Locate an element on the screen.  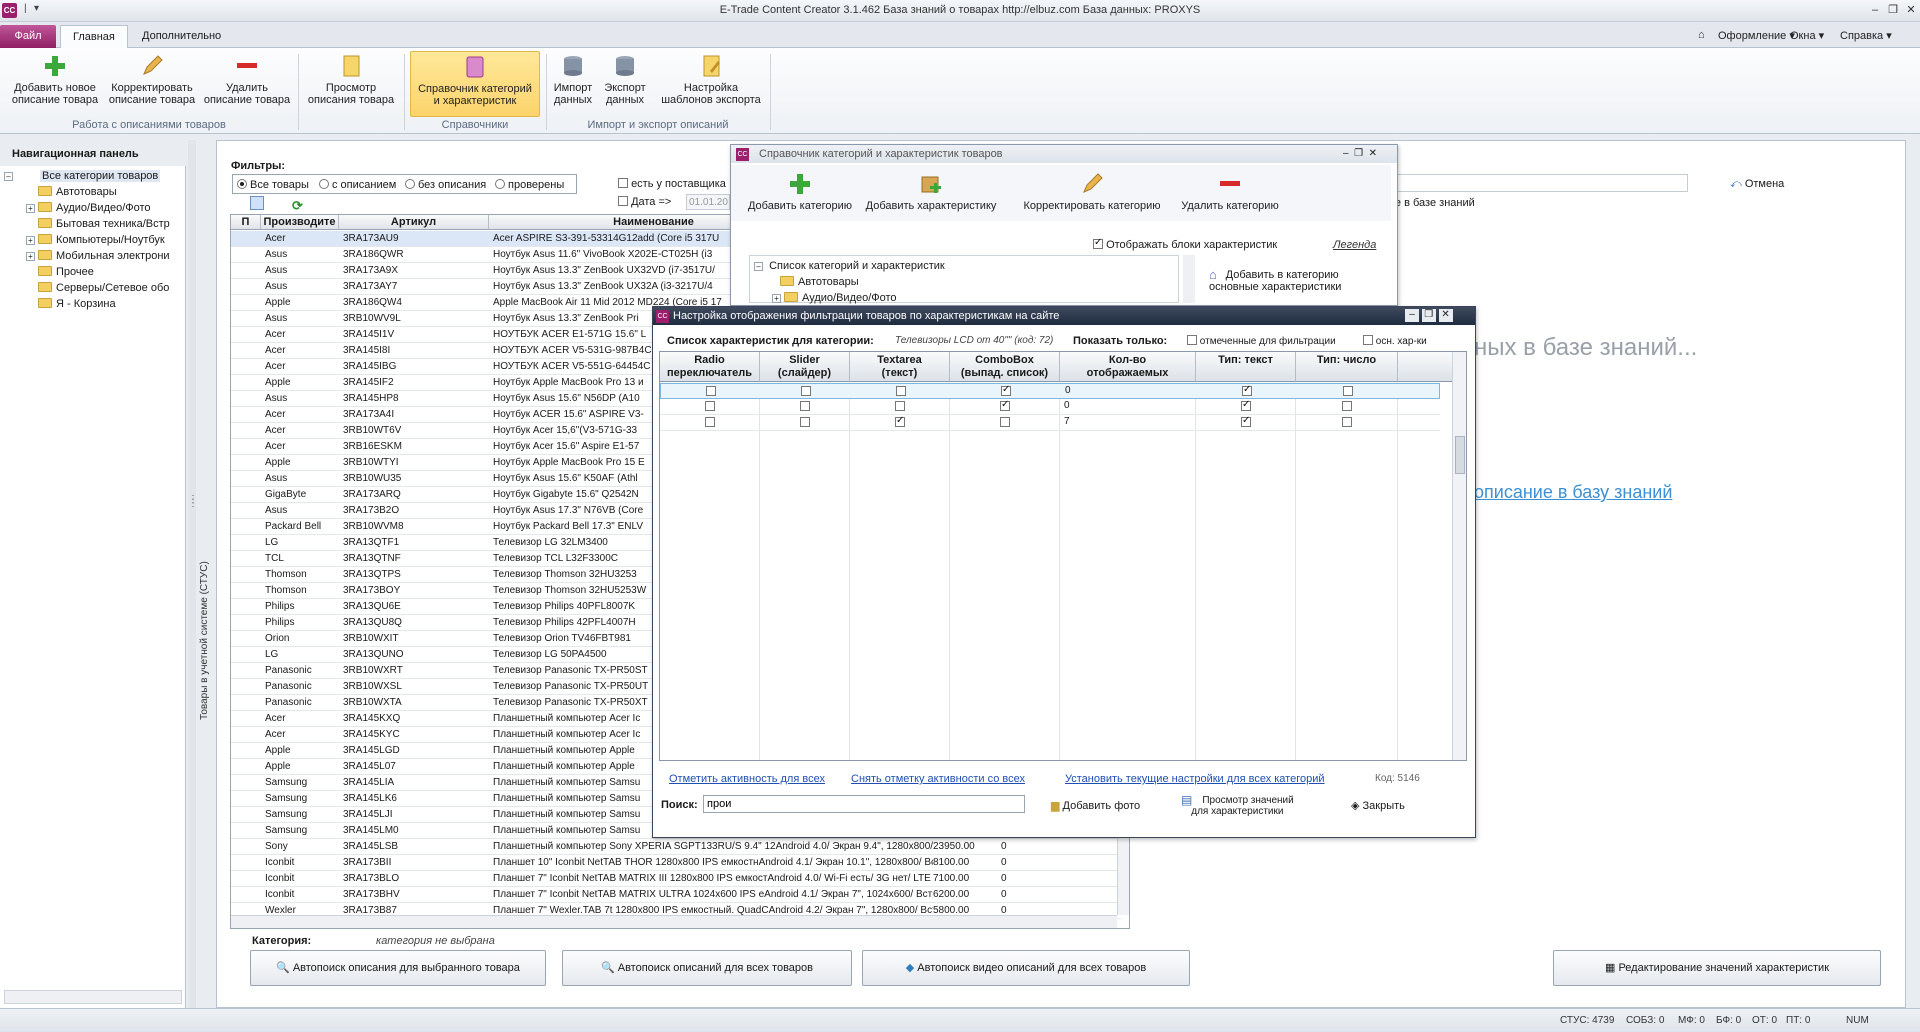
autosearch-all-button: 🔍 Автопоиск описаний для всех товаров is located at coordinates (707, 968).